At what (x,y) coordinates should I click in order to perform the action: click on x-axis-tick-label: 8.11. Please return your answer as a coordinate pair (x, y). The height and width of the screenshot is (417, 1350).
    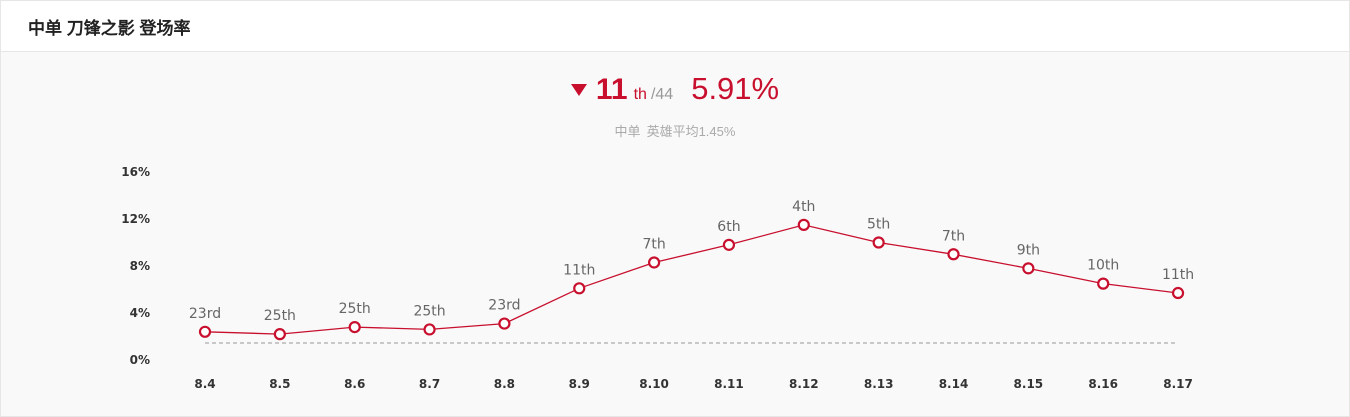
    Looking at the image, I should click on (729, 384).